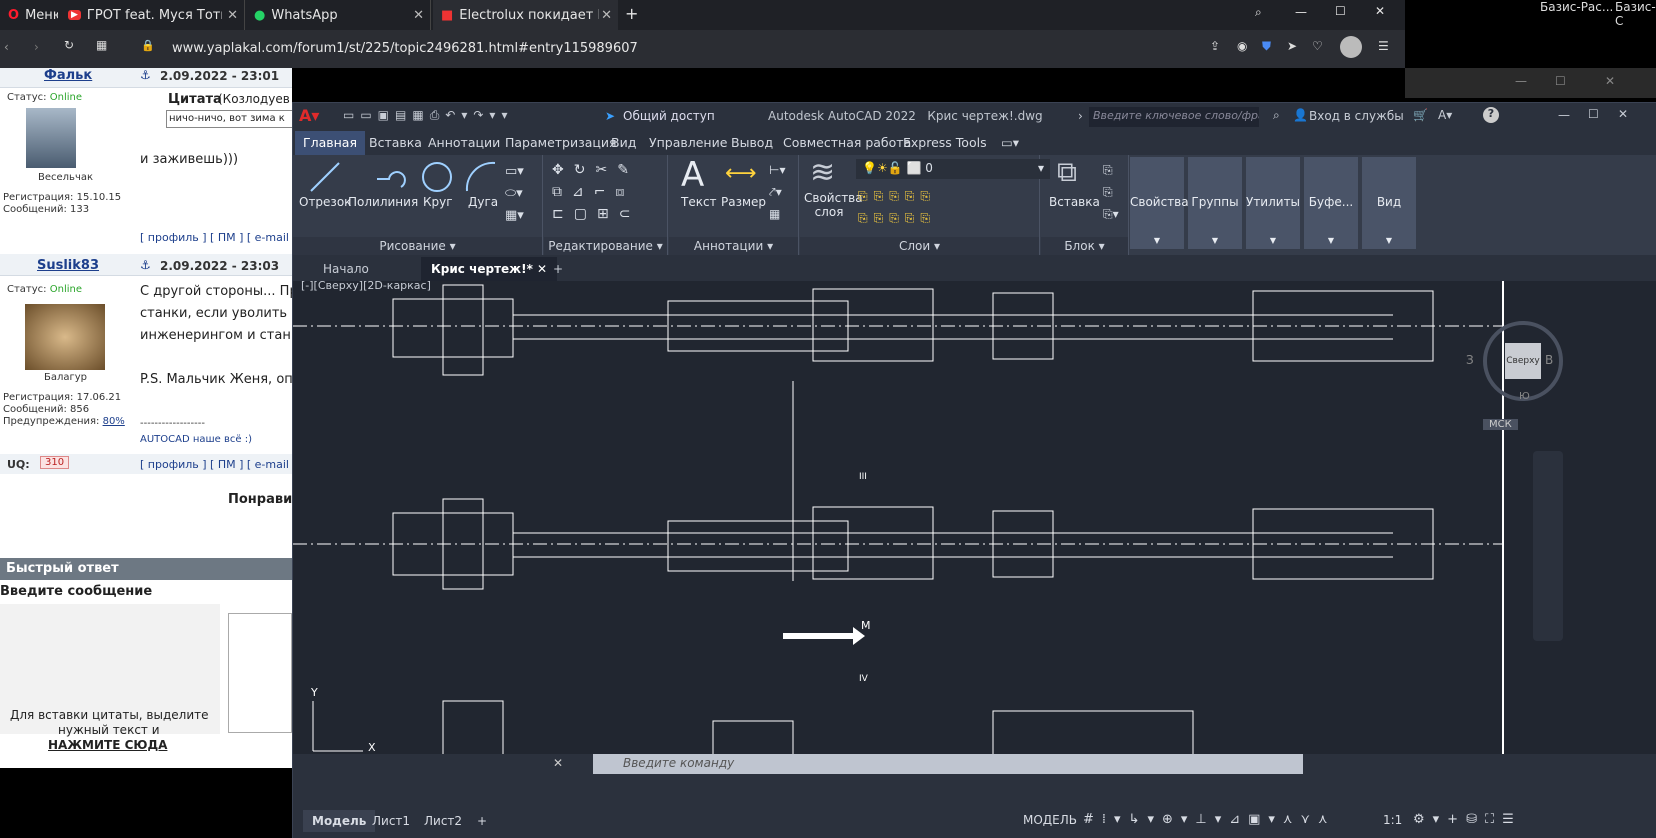 The height and width of the screenshot is (838, 1656). Describe the element at coordinates (919, 246) in the screenshot. I see `panel-title: Слои ▾` at that location.